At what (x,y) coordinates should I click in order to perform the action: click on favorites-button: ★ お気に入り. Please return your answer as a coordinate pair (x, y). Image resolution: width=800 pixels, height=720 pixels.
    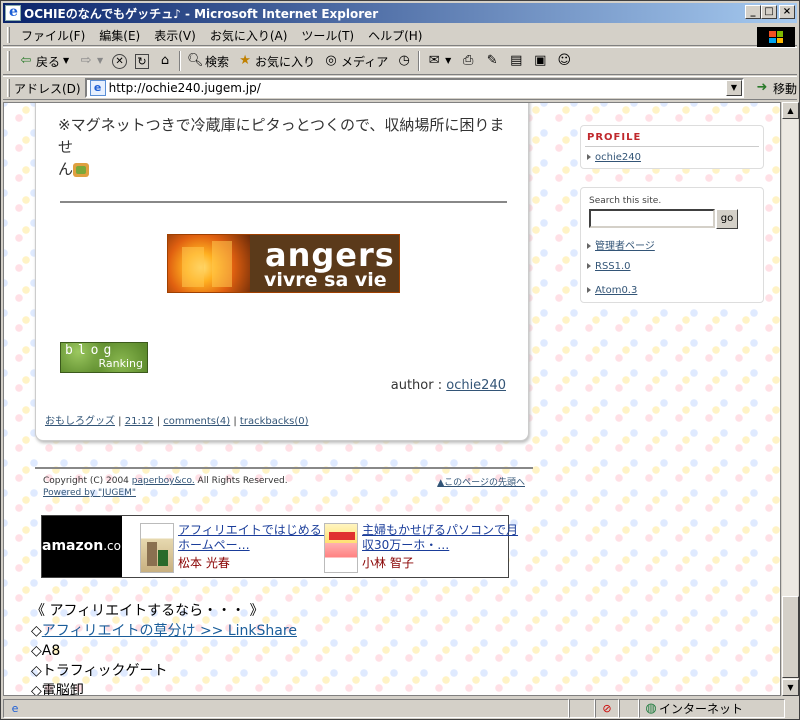
    Looking at the image, I should click on (276, 61).